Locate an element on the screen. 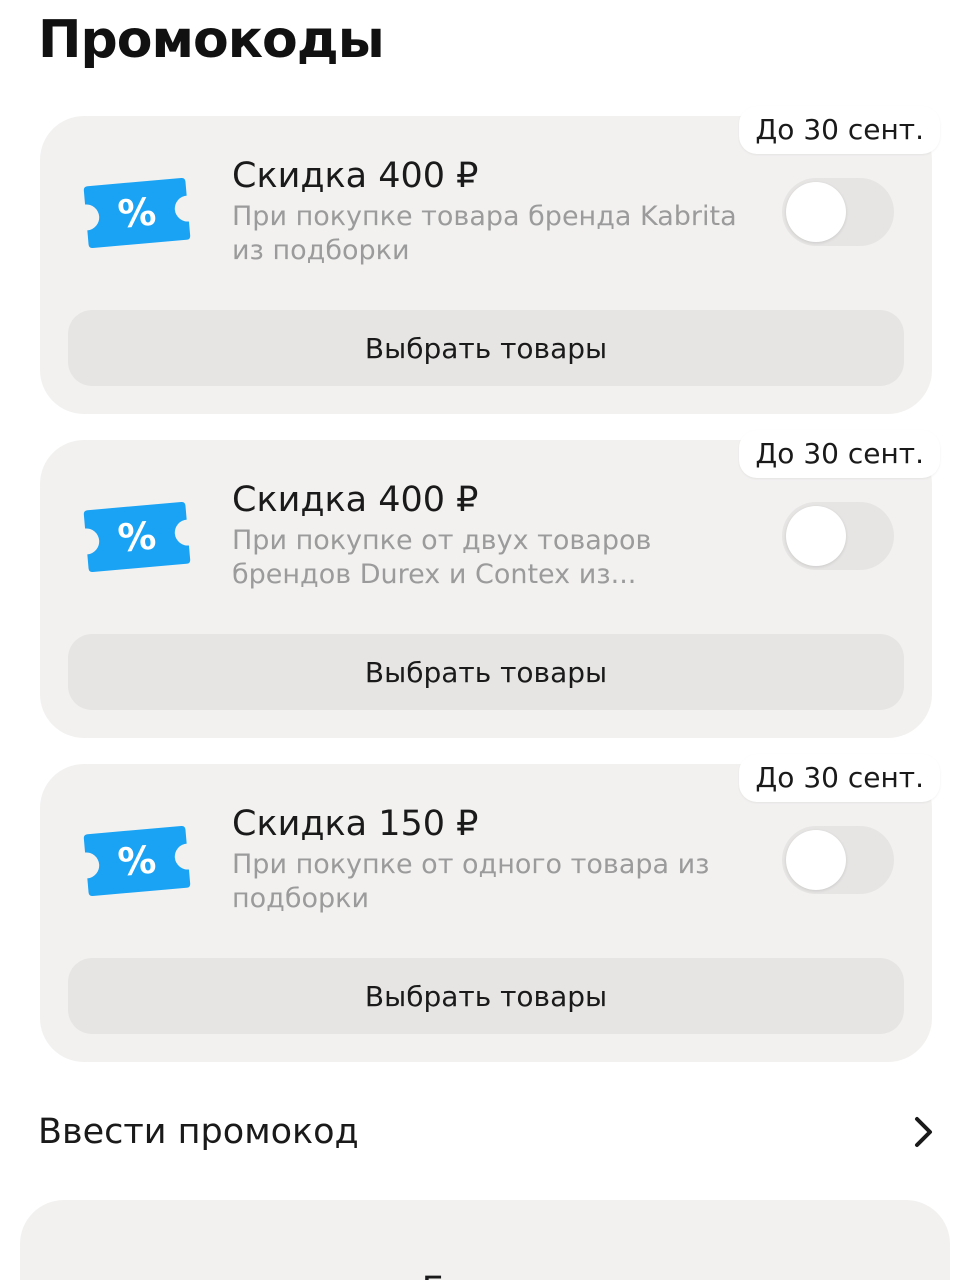 The width and height of the screenshot is (956, 1280). chevron-right-icon is located at coordinates (923, 1132).